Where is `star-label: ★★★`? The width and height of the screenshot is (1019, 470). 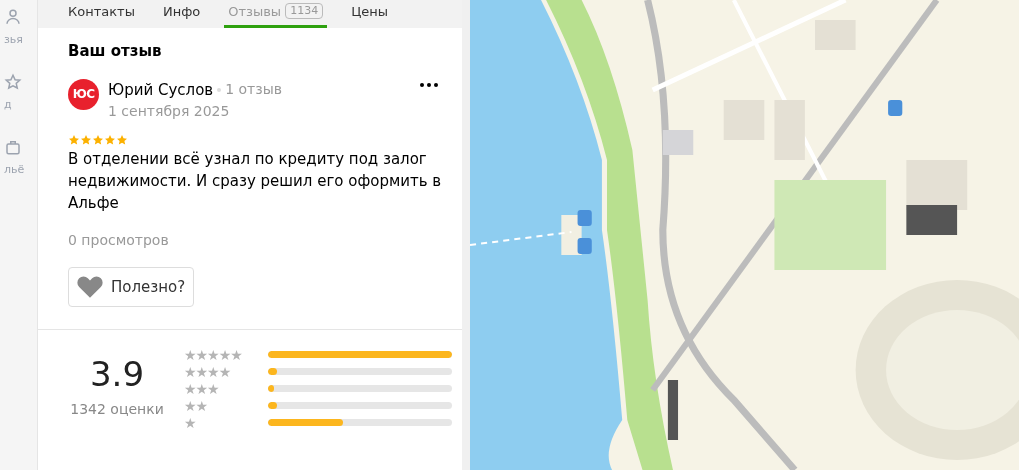 star-label: ★★★ is located at coordinates (201, 388).